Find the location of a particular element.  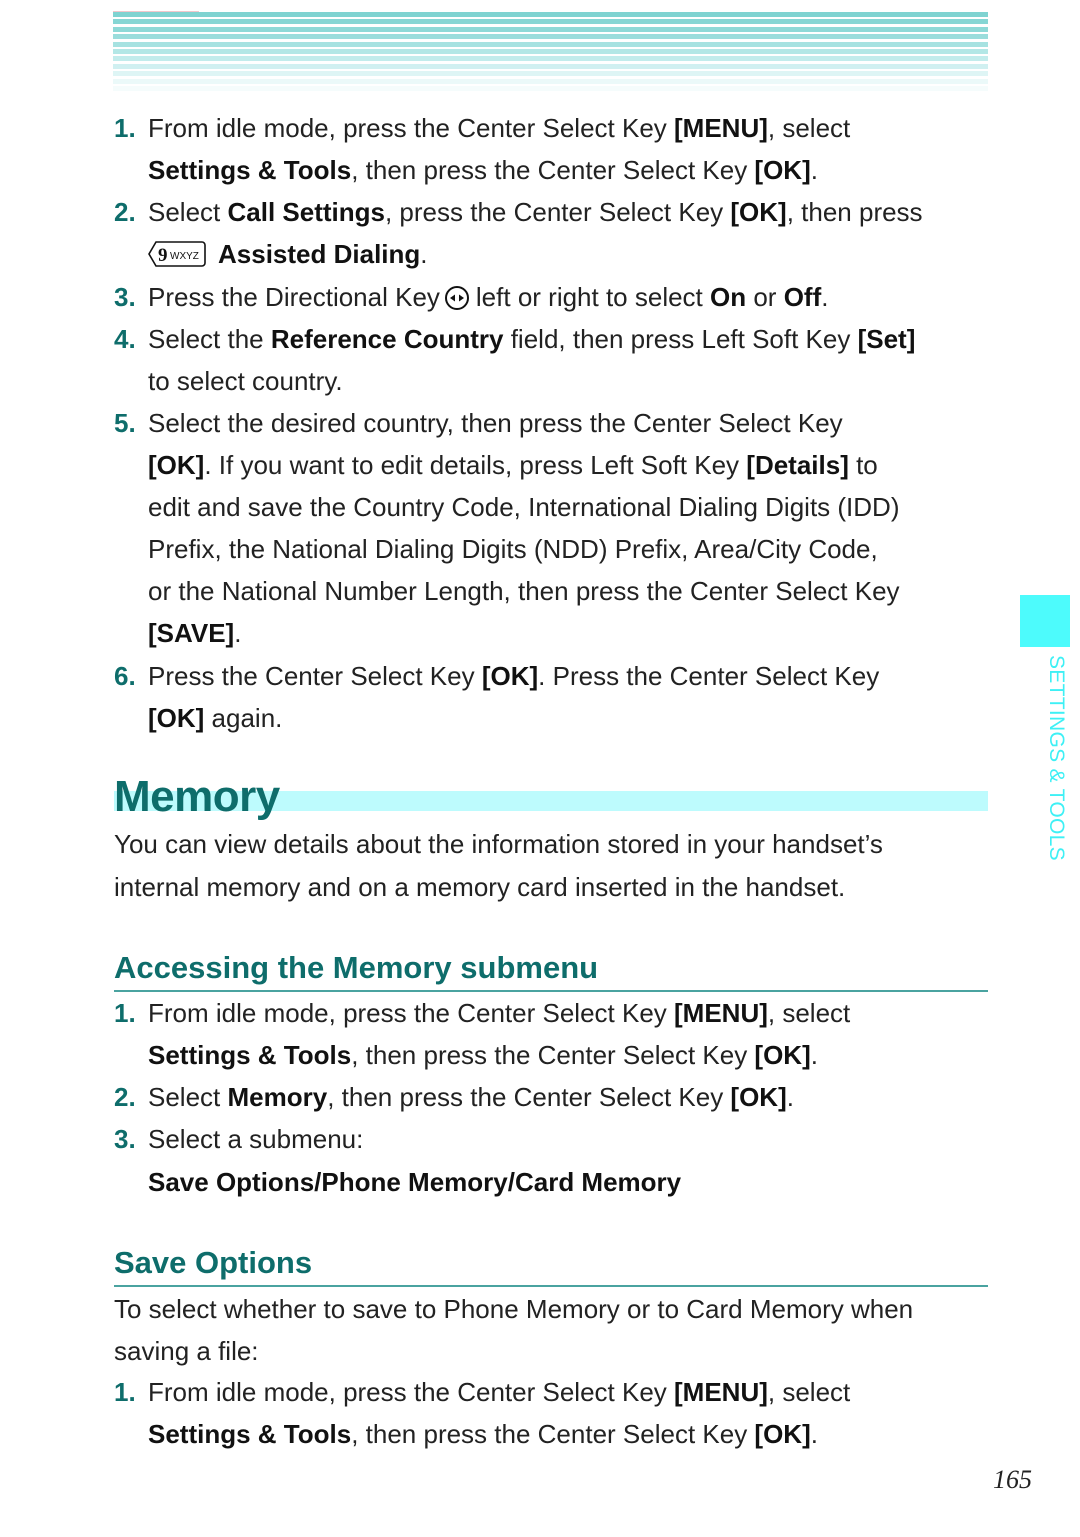

chapter-side-label-text: SETTINGS & TOOLS is located at coordinates (1056, 758).